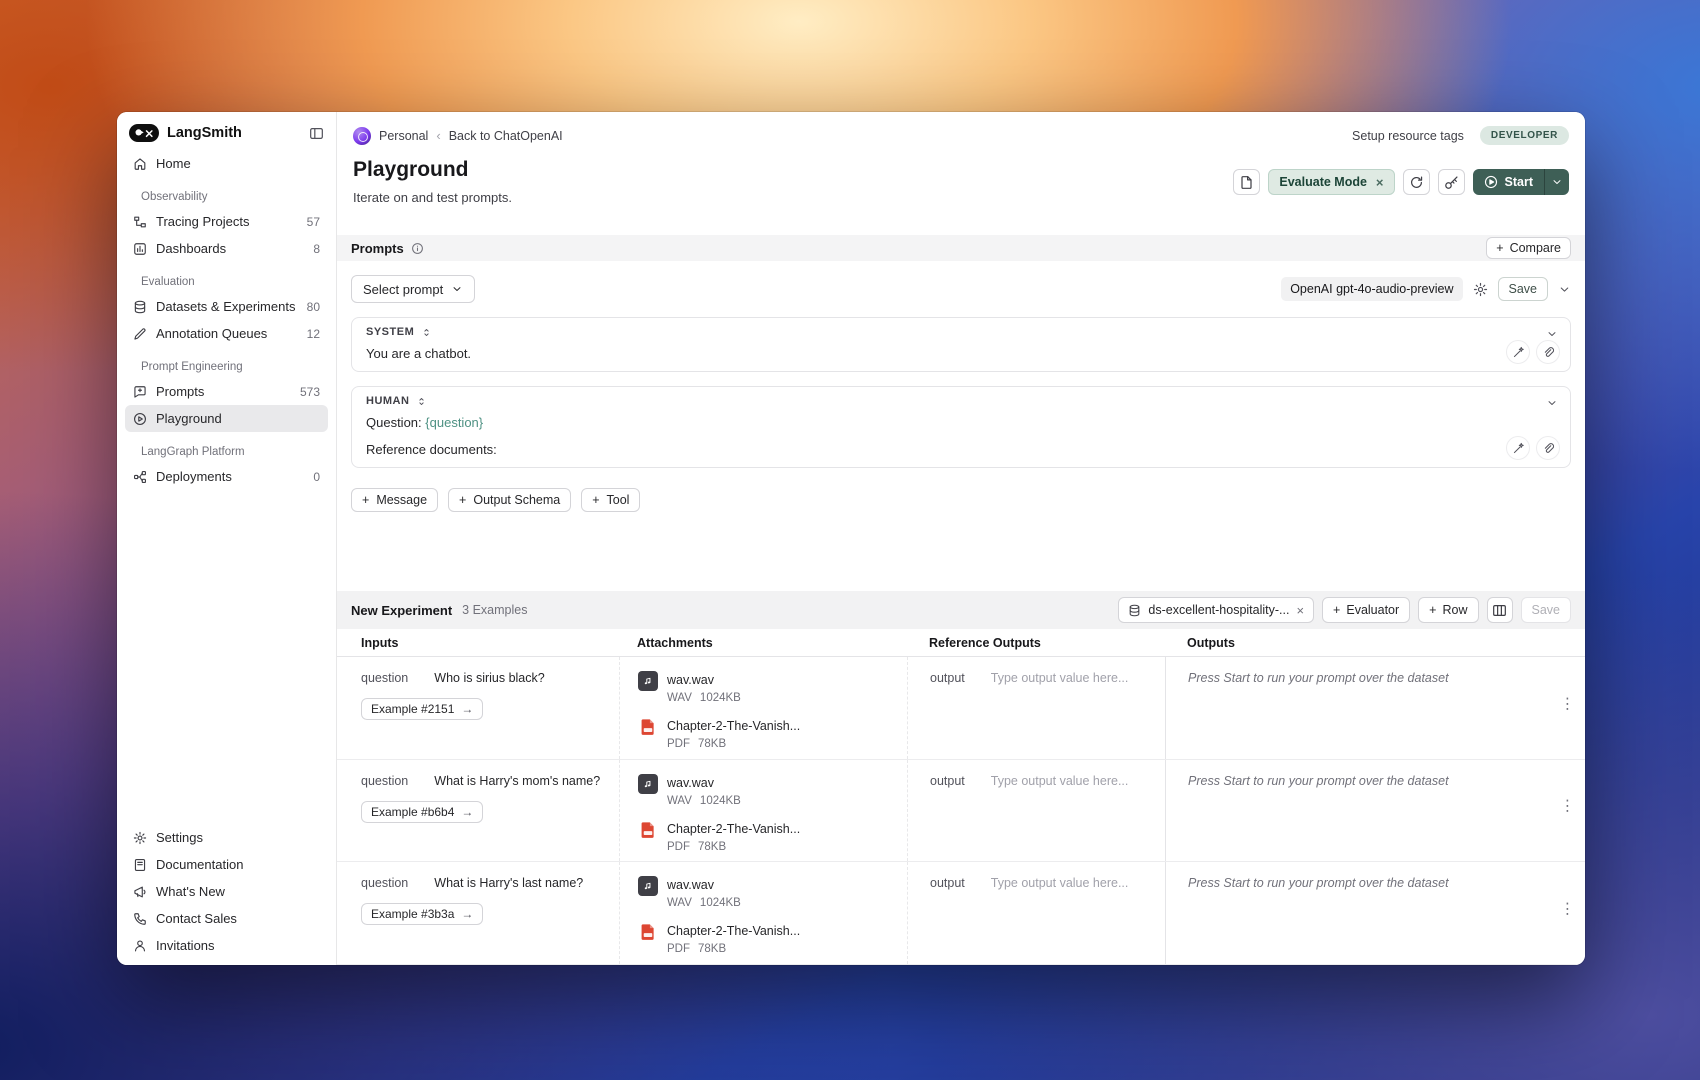 Image resolution: width=1700 pixels, height=1080 pixels. Describe the element at coordinates (961, 422) in the screenshot. I see `human-message-text: Question: {question}` at that location.